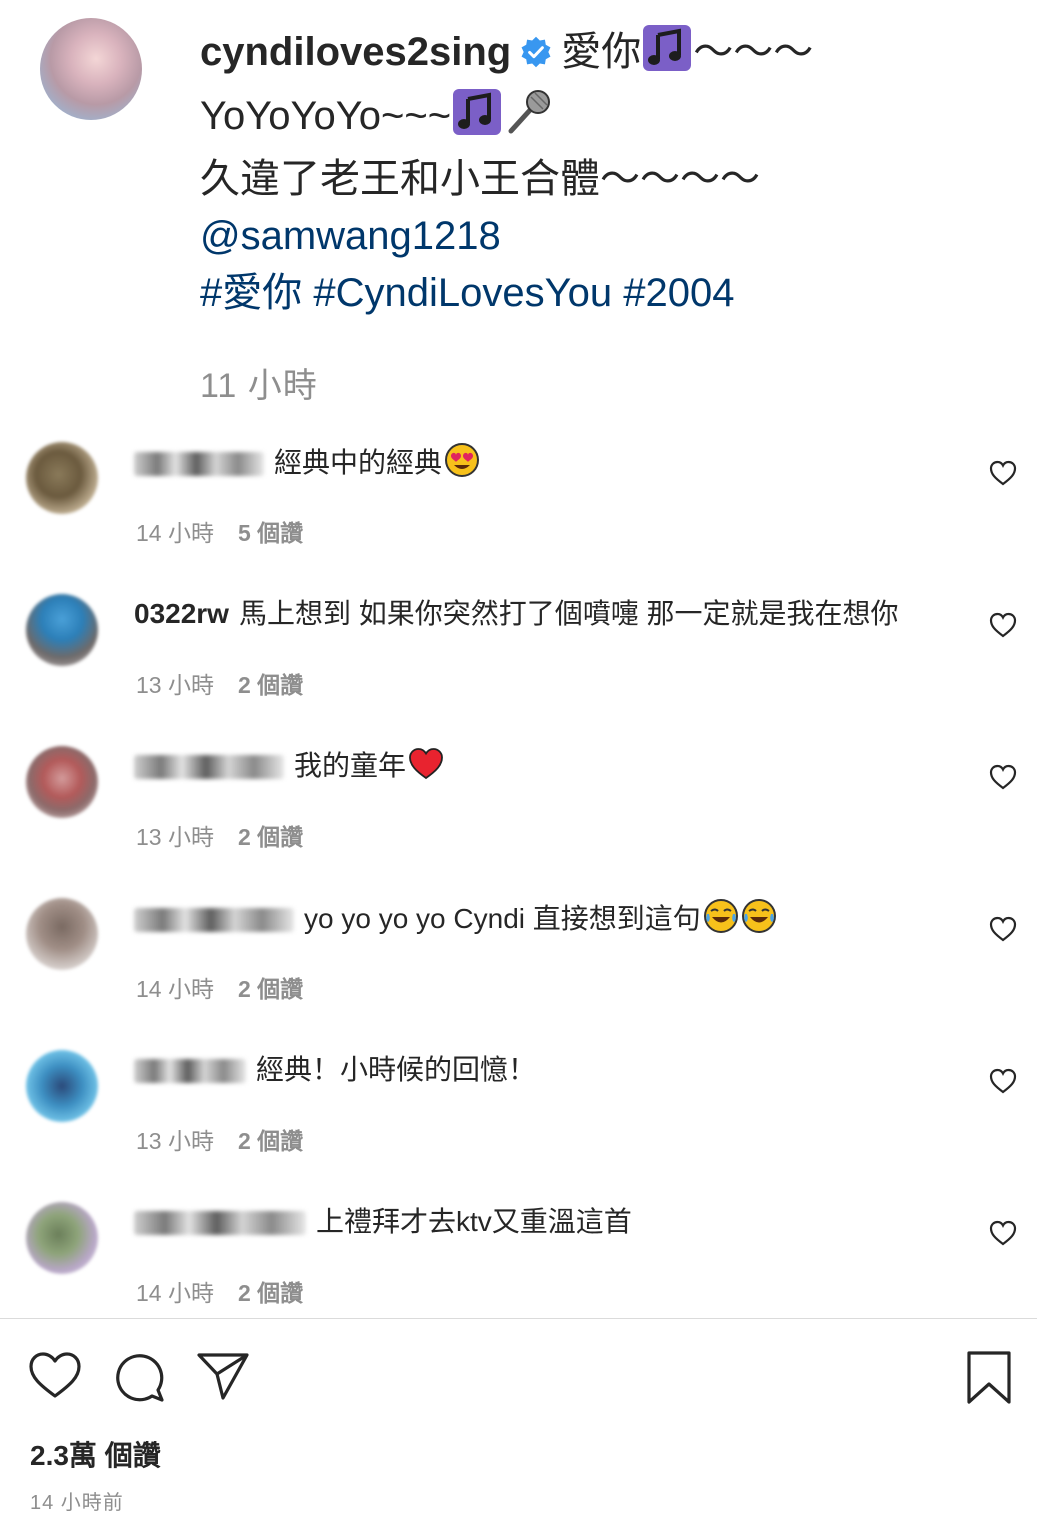 This screenshot has width=1037, height=1515. I want to click on comment-text-row: 0322rw 馬上想到 如果你突然打了個噴嚏 那一定就是我在想你, so click(516, 614).